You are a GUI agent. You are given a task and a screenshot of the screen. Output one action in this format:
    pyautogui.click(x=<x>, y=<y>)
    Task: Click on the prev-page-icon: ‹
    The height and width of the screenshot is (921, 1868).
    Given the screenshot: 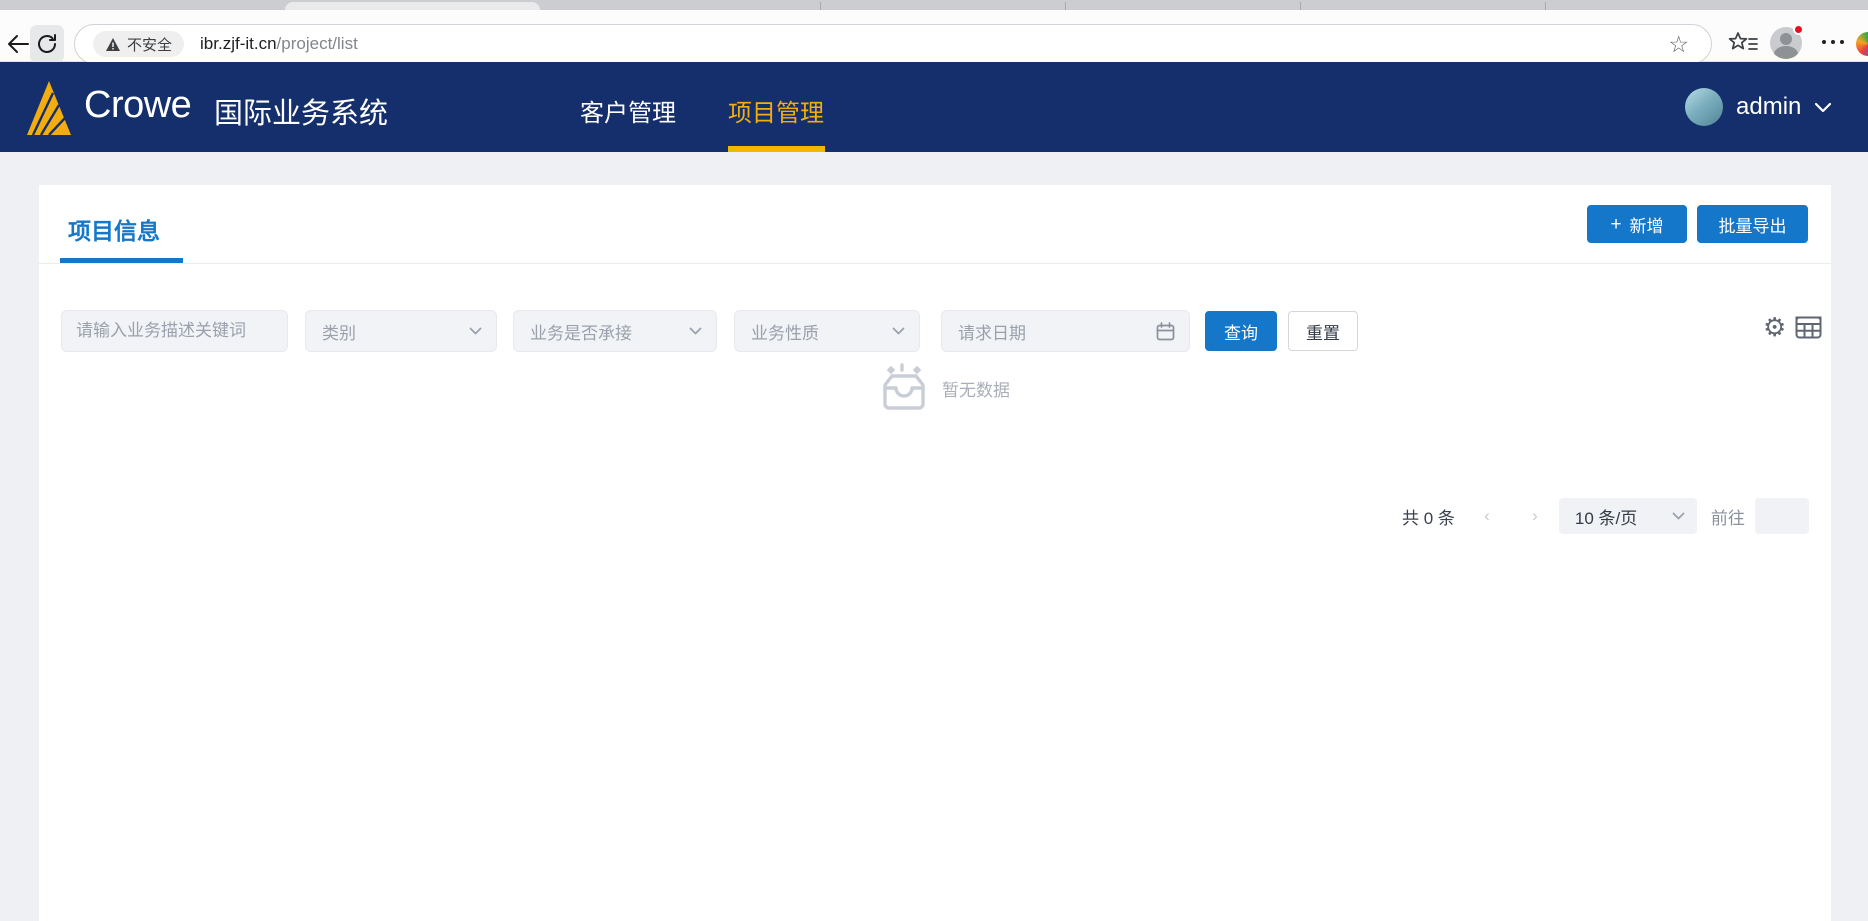 What is the action you would take?
    pyautogui.click(x=1487, y=516)
    